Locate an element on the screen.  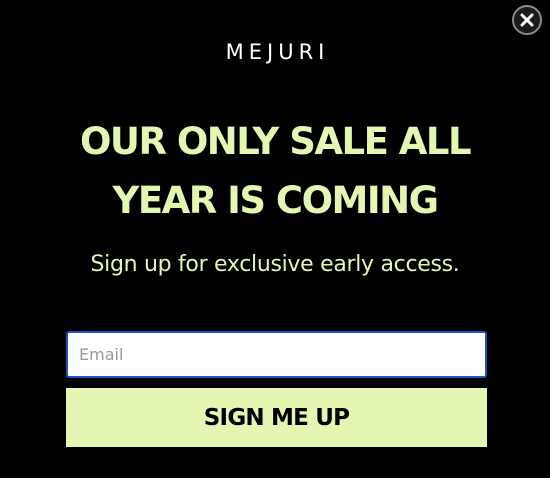
subheading: Sign up for exclusive early access. is located at coordinates (275, 264).